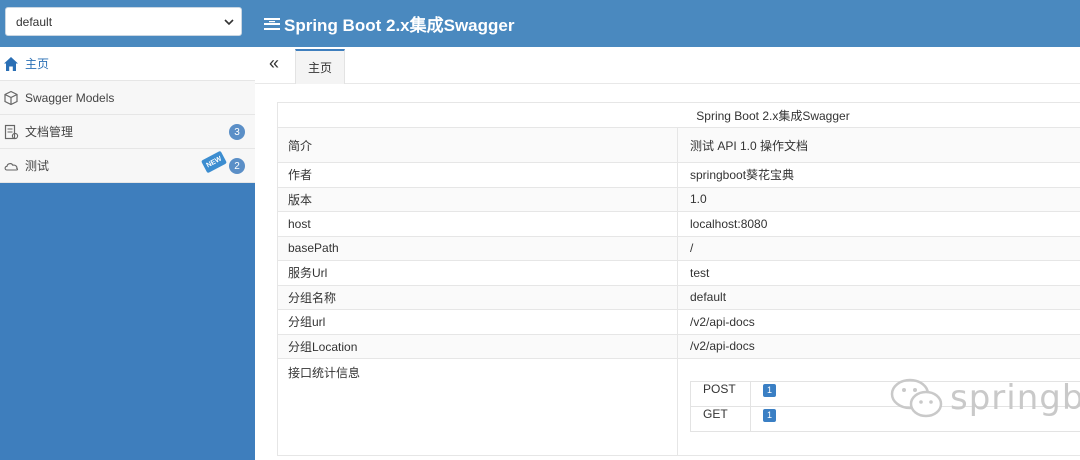 This screenshot has height=460, width=1080. Describe the element at coordinates (214, 162) in the screenshot. I see `new-tag: NEW` at that location.